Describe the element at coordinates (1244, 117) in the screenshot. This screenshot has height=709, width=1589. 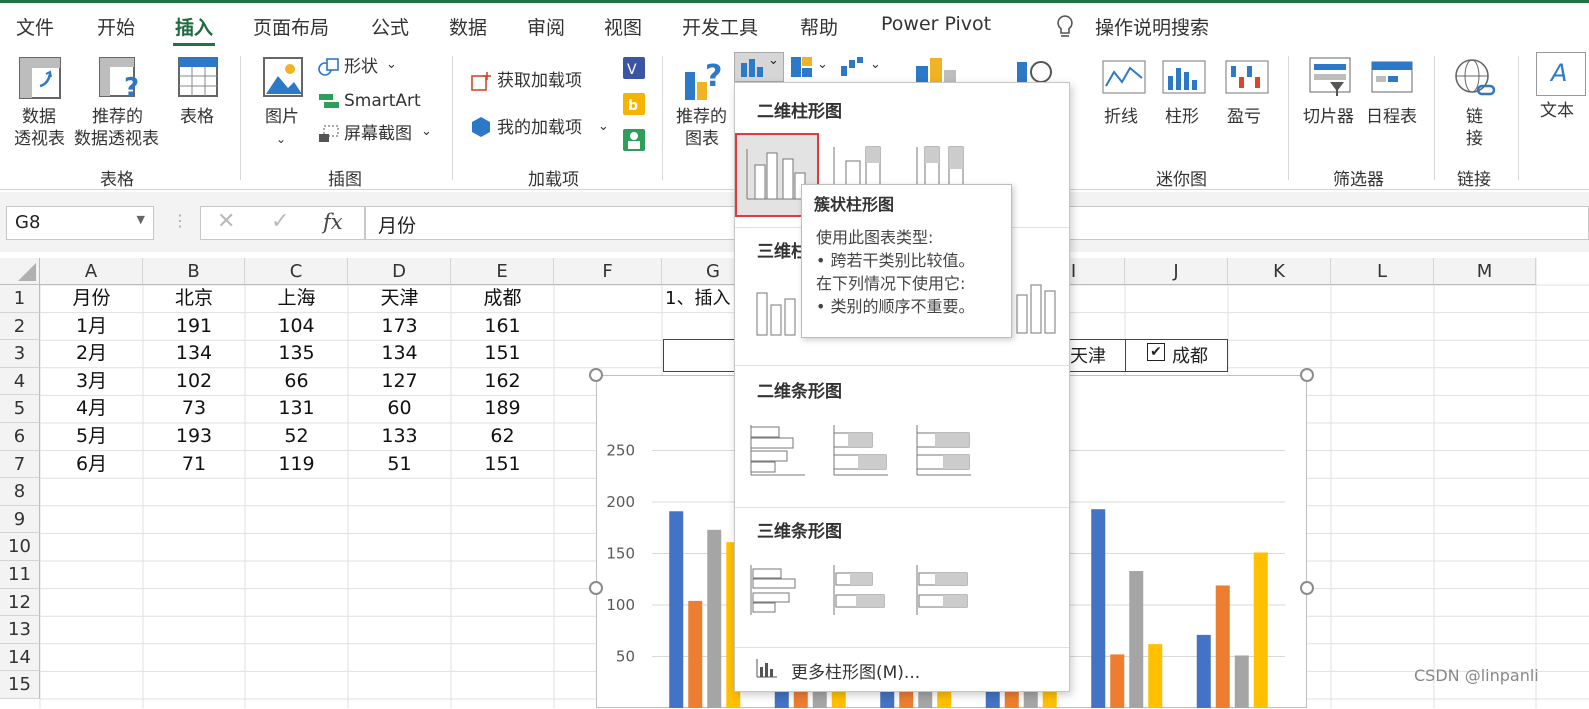
I see `winloss-sparkline-label: 盈亏` at that location.